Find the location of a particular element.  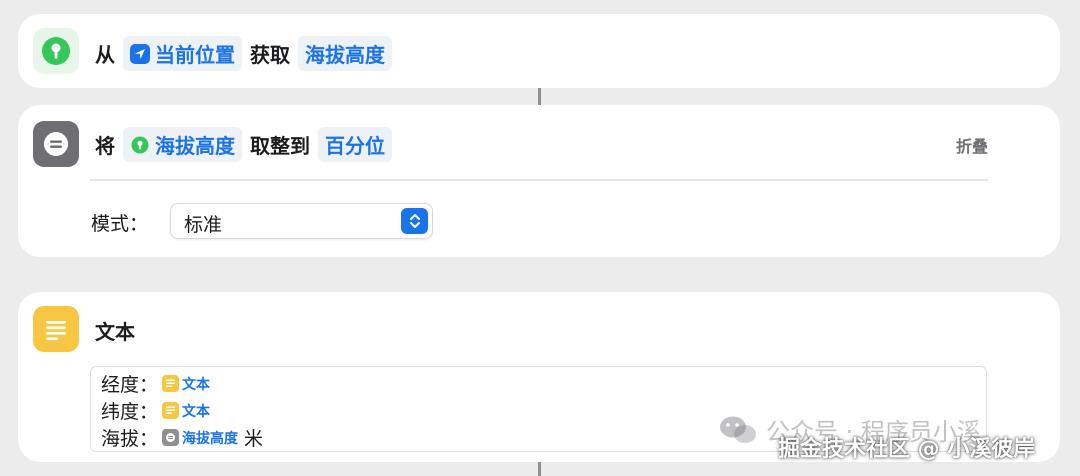

property-parameter-label: 海拔高度 is located at coordinates (345, 55).